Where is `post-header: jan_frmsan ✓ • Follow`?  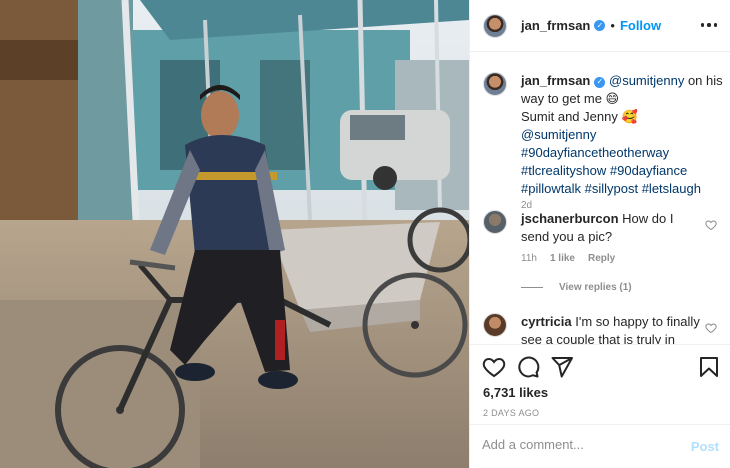 post-header: jan_frmsan ✓ • Follow is located at coordinates (600, 26).